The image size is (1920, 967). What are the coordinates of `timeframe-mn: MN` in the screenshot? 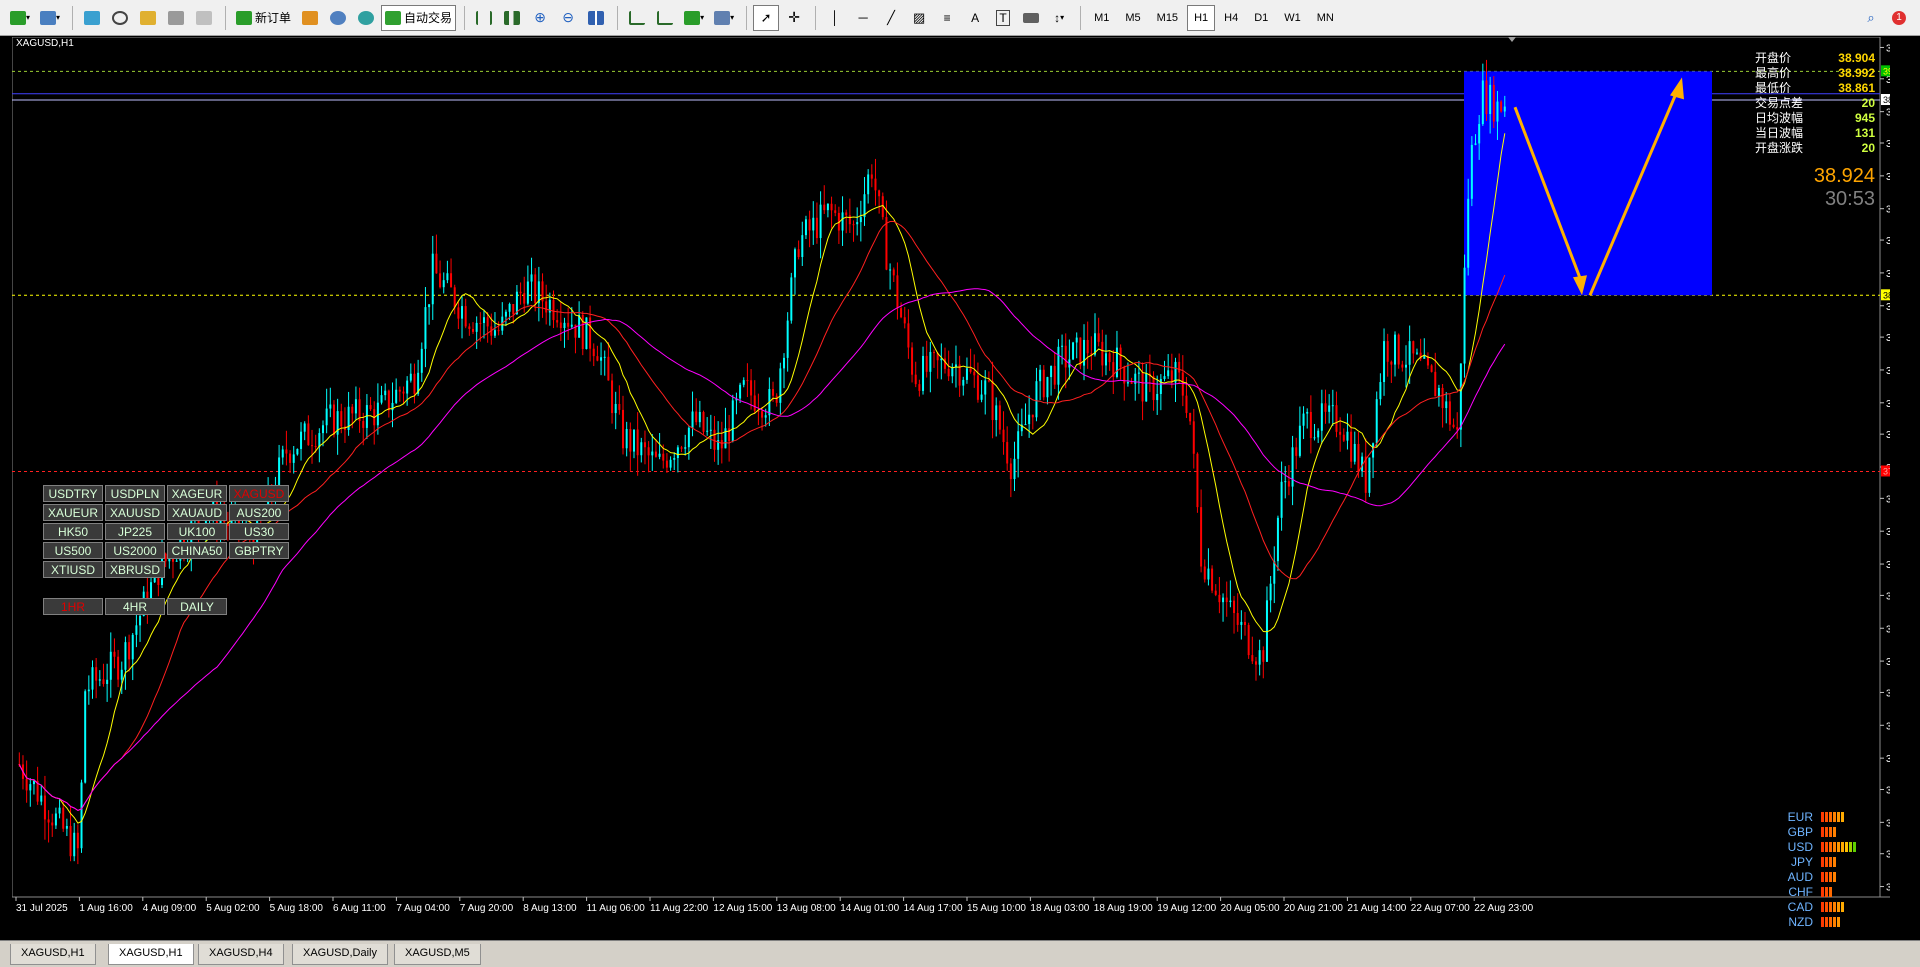 It's located at (1325, 18).